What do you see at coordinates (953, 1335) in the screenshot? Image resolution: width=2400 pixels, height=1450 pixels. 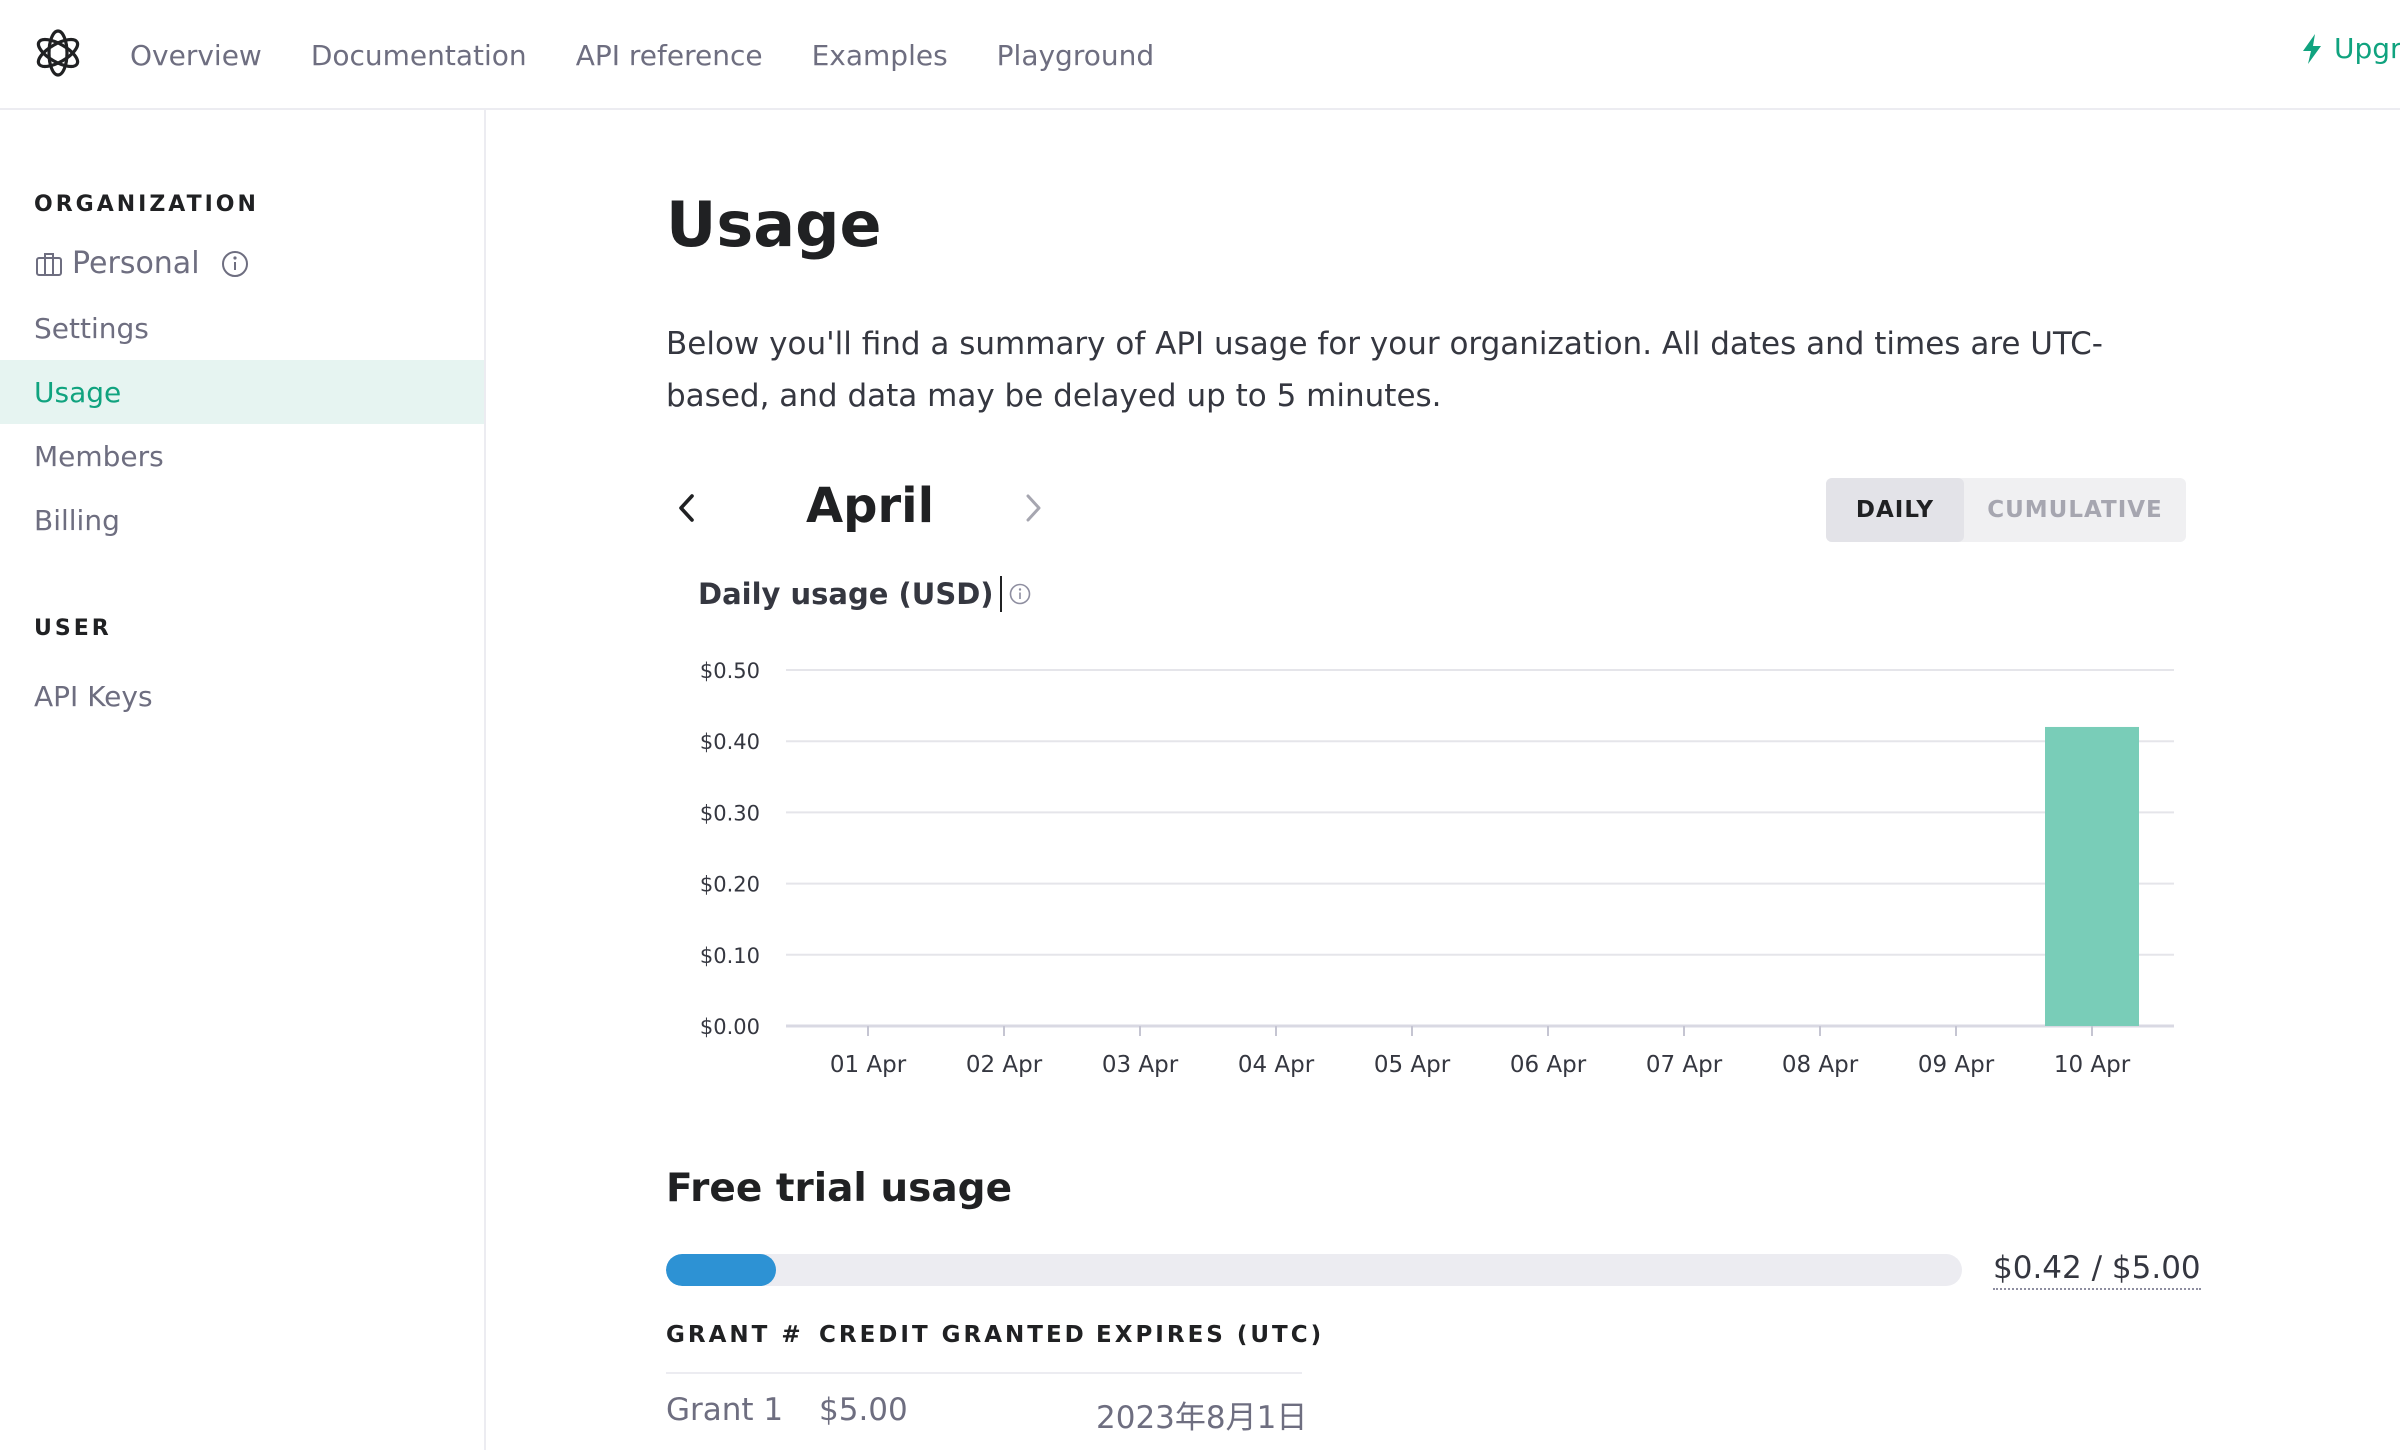 I see `header-credit-granted: CREDIT GRANTED` at bounding box center [953, 1335].